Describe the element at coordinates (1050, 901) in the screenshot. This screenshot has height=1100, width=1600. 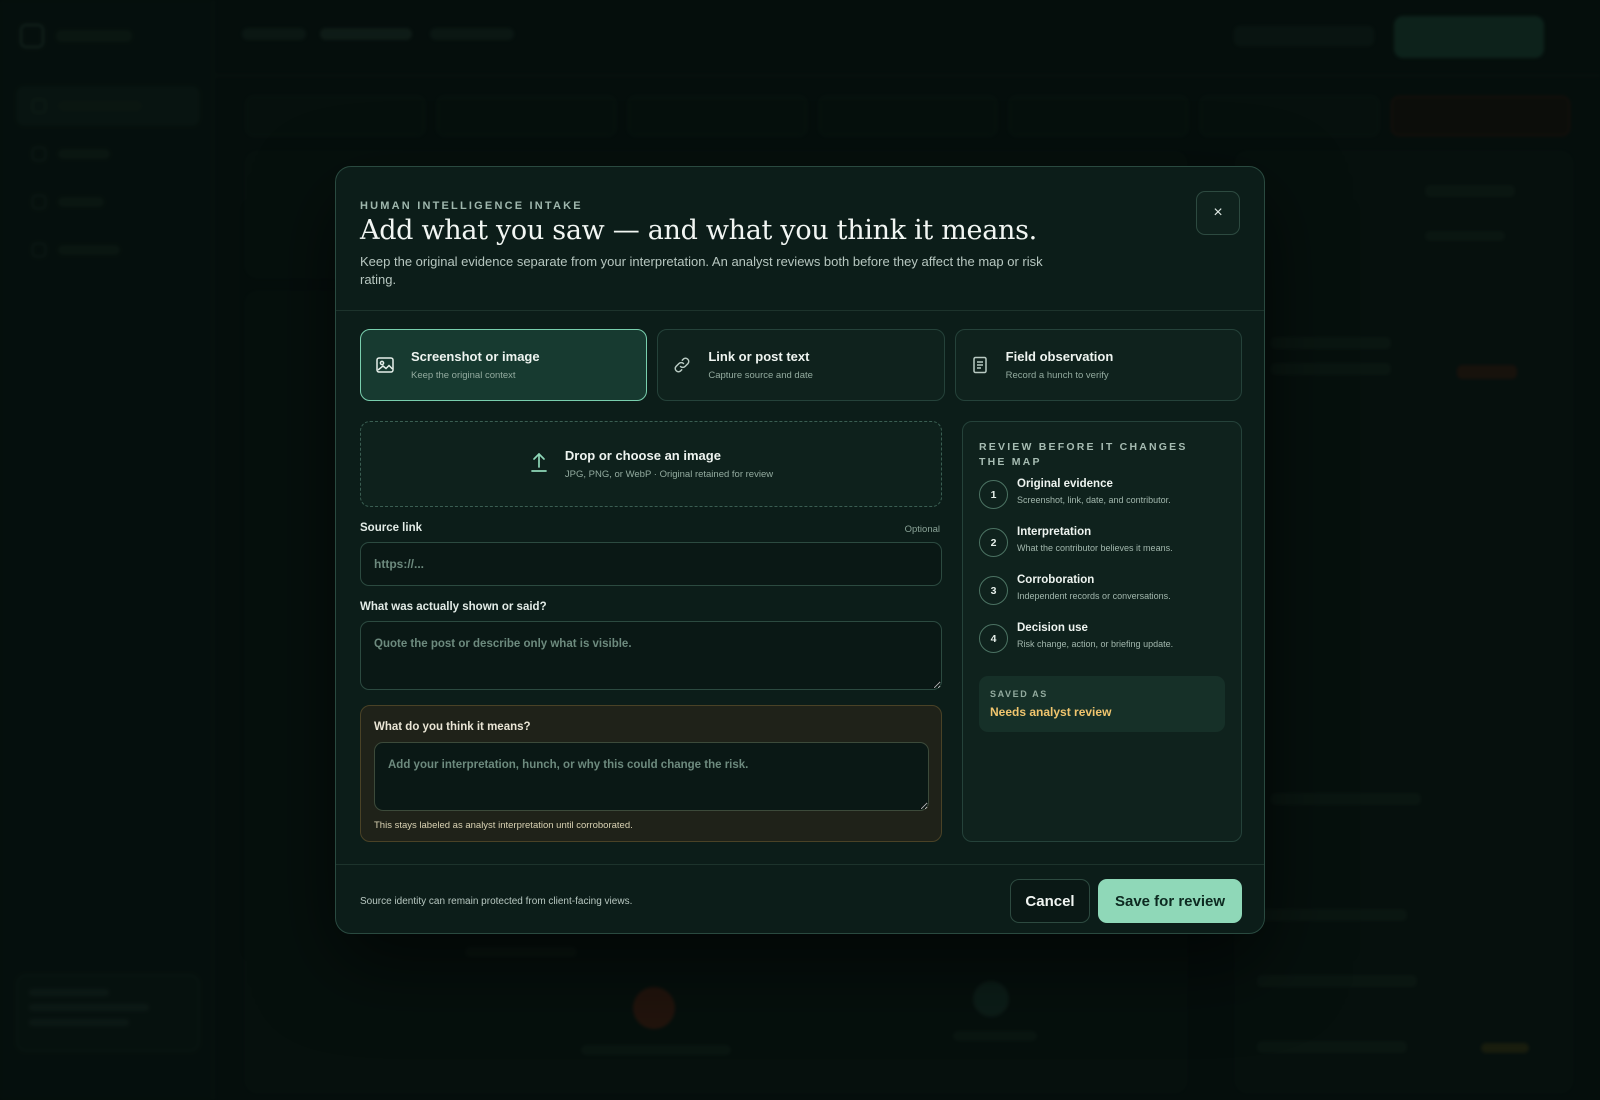
I see `cancel-button: Cancel` at that location.